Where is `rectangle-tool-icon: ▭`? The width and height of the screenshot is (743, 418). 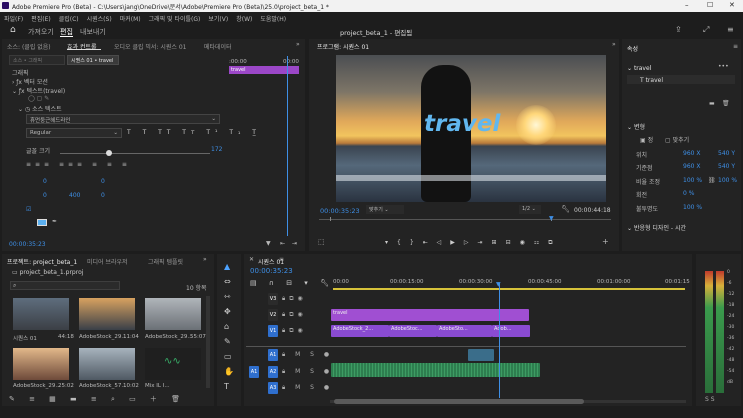
rectangle-tool-icon: ▭ is located at coordinates (228, 356).